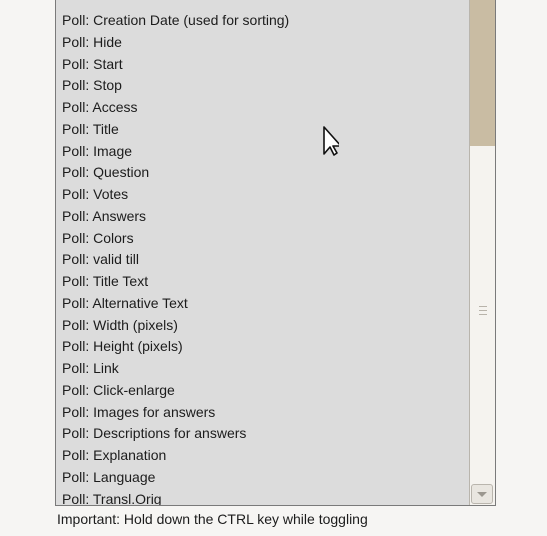  Describe the element at coordinates (263, 304) in the screenshot. I see `list-option: Poll: Alternative Text` at that location.